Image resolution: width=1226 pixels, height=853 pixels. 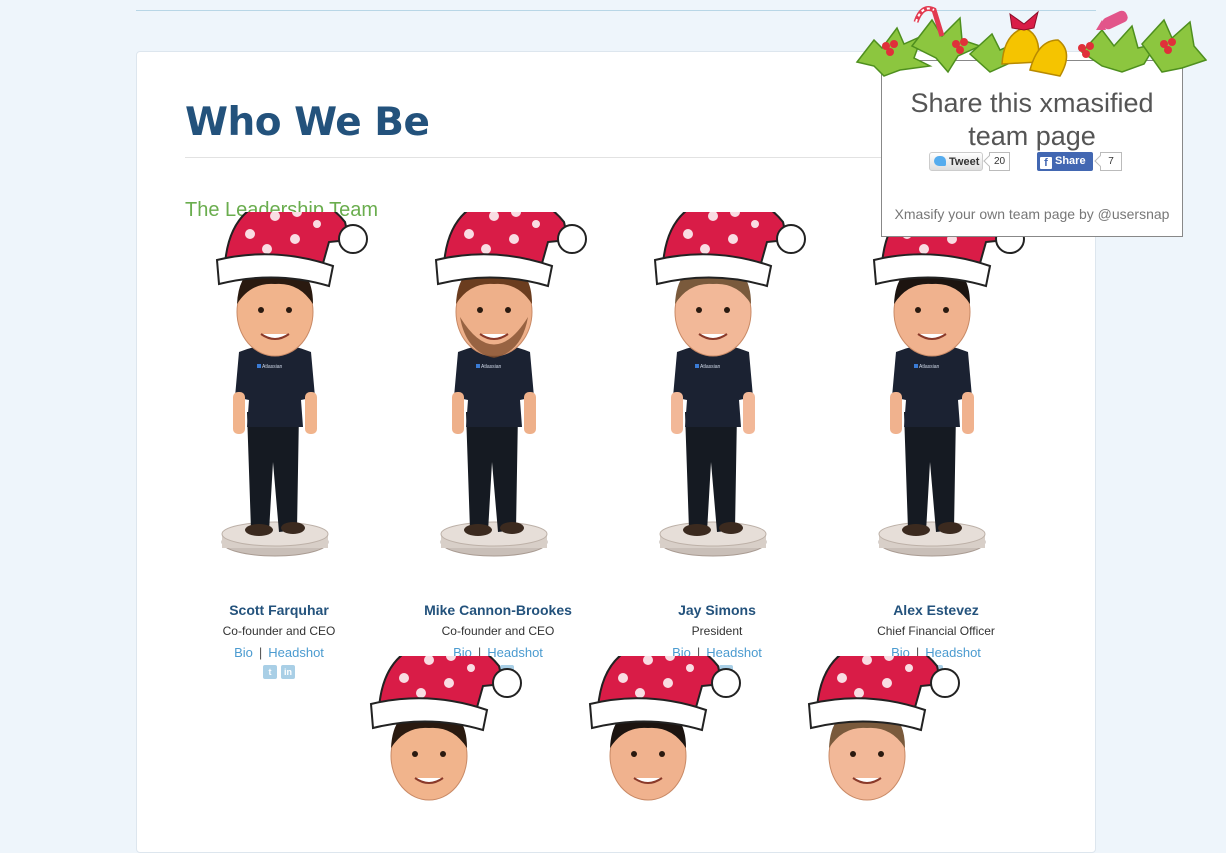 What do you see at coordinates (1032, 214) in the screenshot?
I see `xmasify-credit: Xmasify your own team page by @usersnap` at bounding box center [1032, 214].